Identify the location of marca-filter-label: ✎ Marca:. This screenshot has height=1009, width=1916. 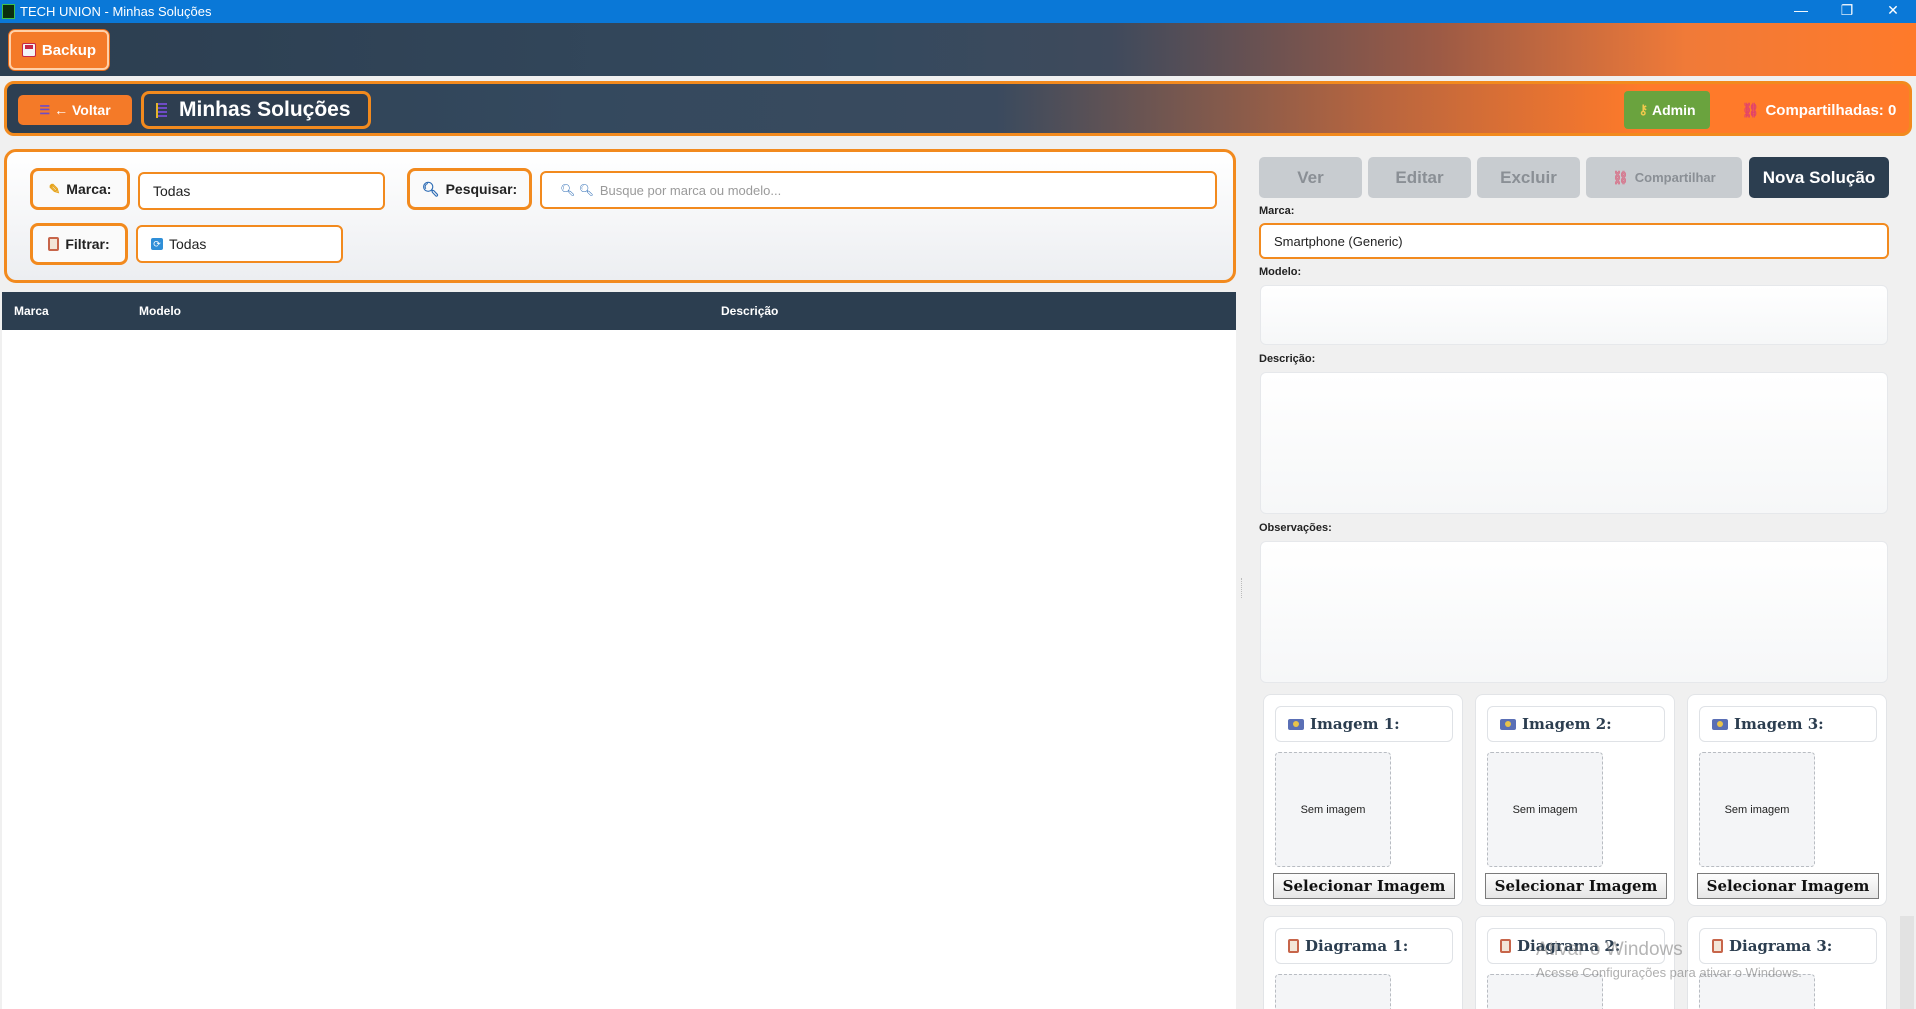
(80, 189).